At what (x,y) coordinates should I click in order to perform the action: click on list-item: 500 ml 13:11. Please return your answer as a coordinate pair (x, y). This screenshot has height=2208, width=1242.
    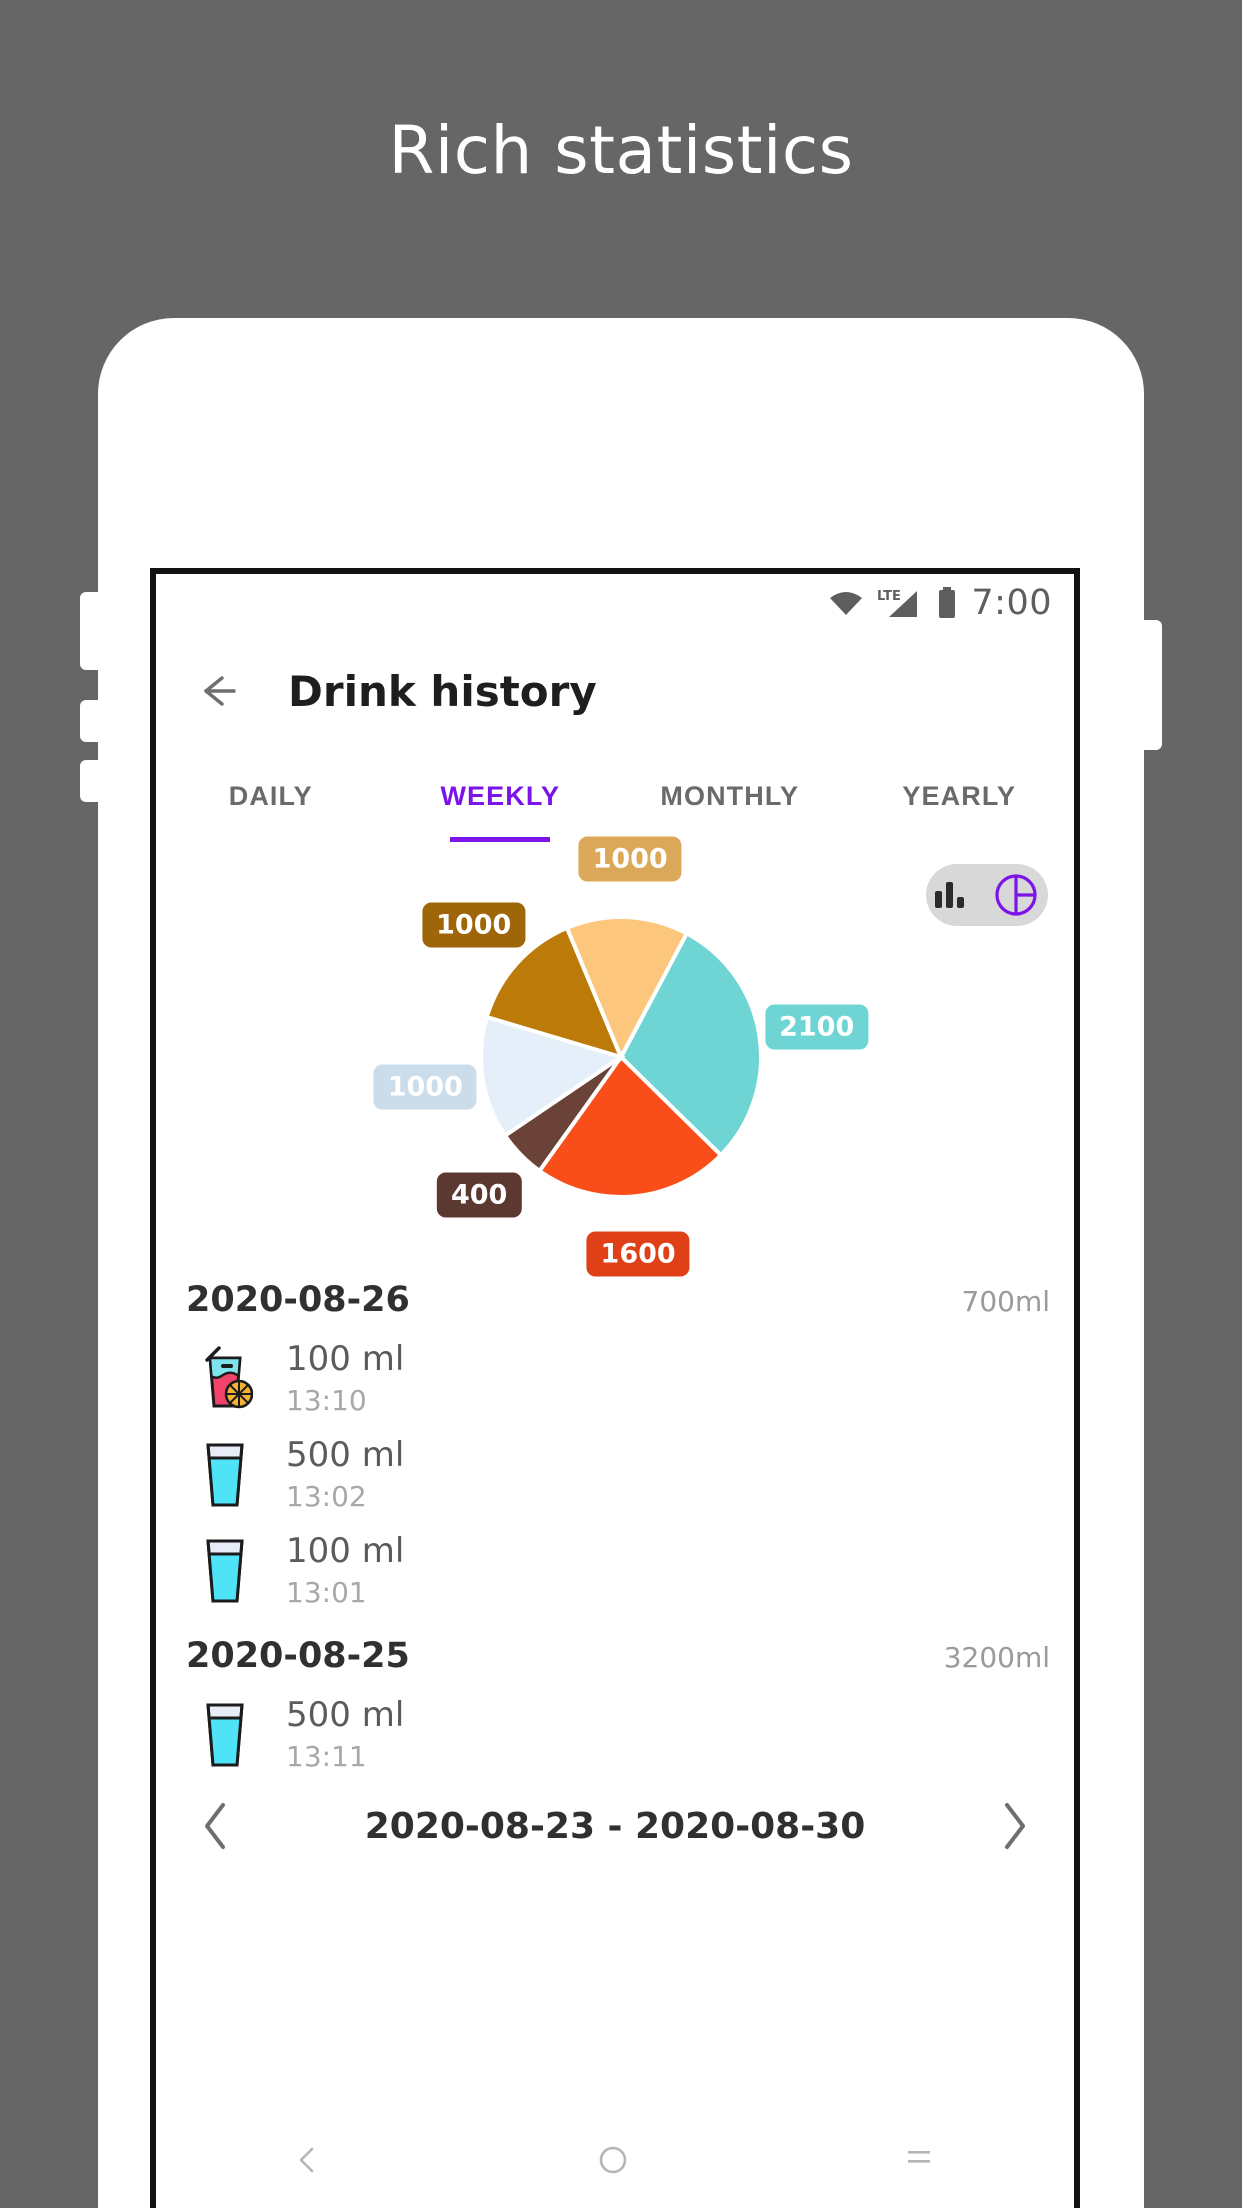
    Looking at the image, I should click on (615, 1734).